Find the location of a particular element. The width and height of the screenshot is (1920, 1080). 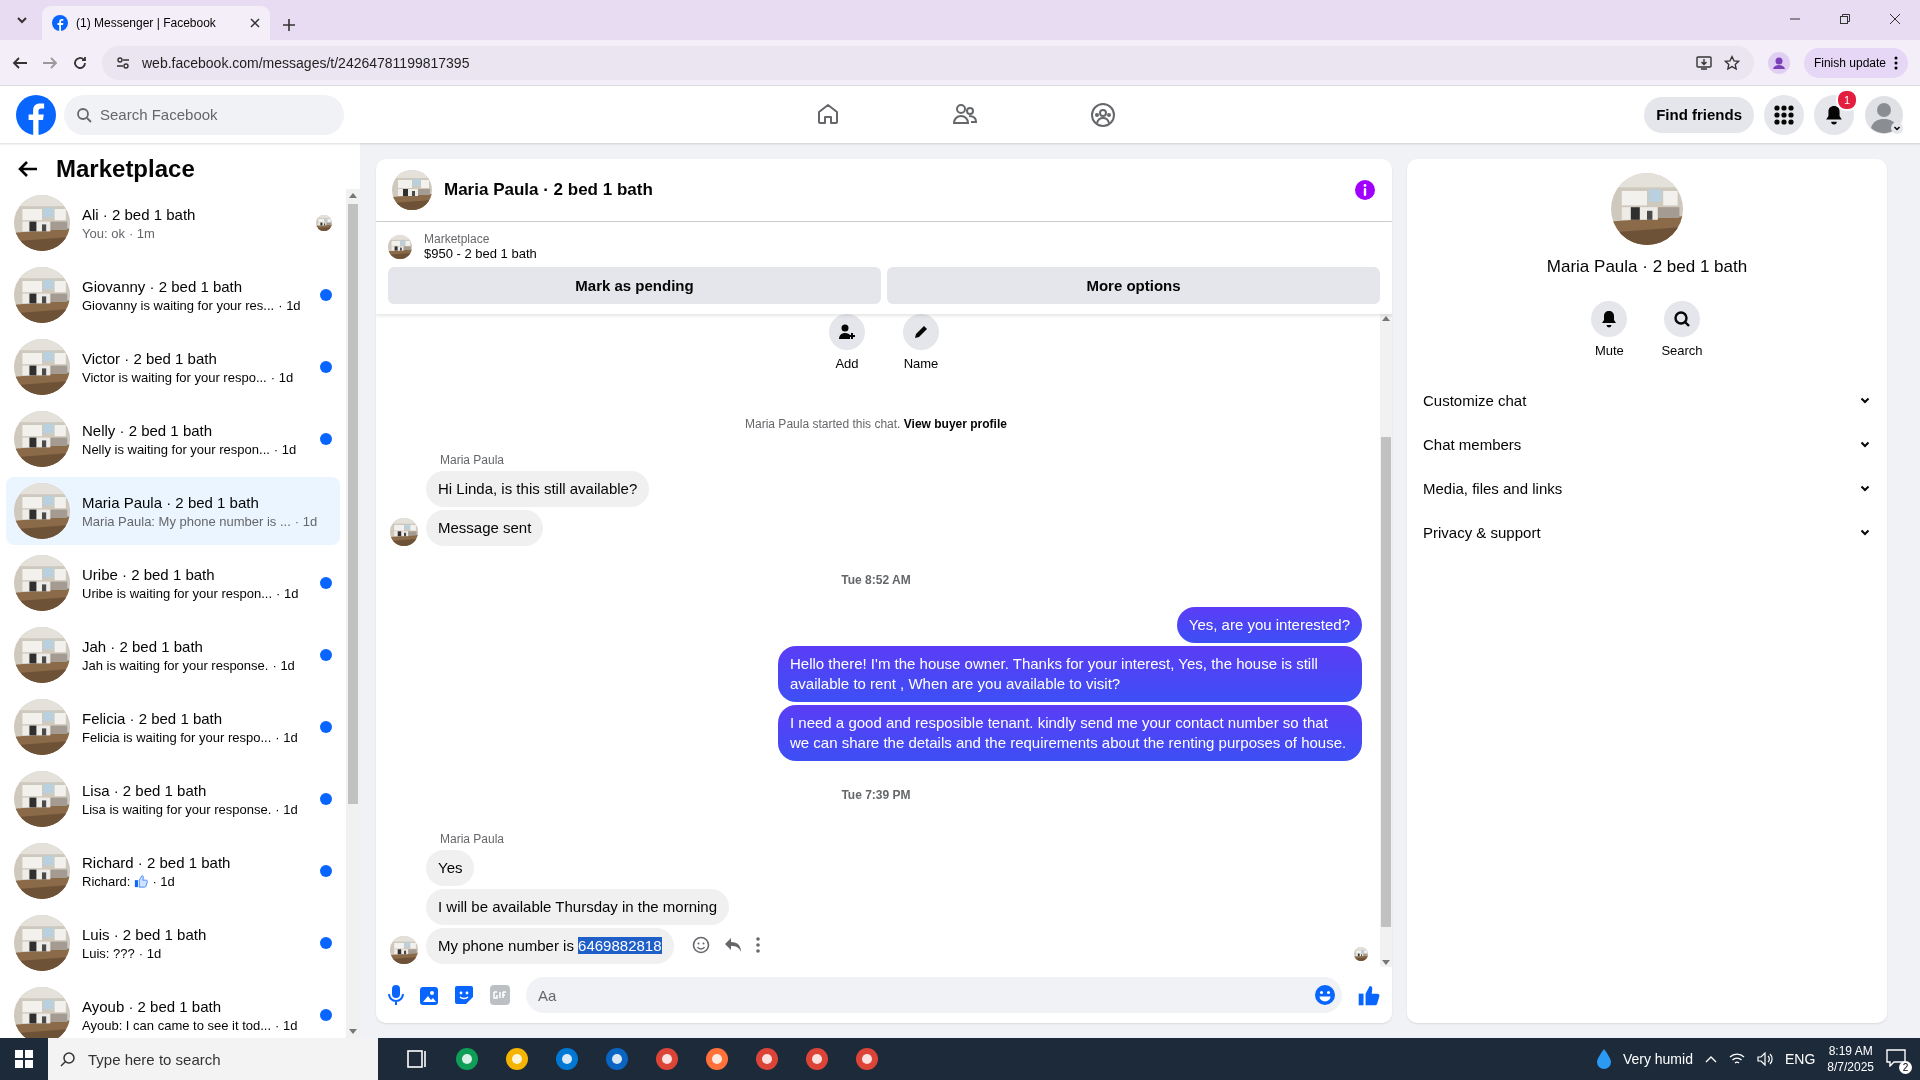

conversation-name: Nelly · 2 bed 1 bath is located at coordinates (148, 430).